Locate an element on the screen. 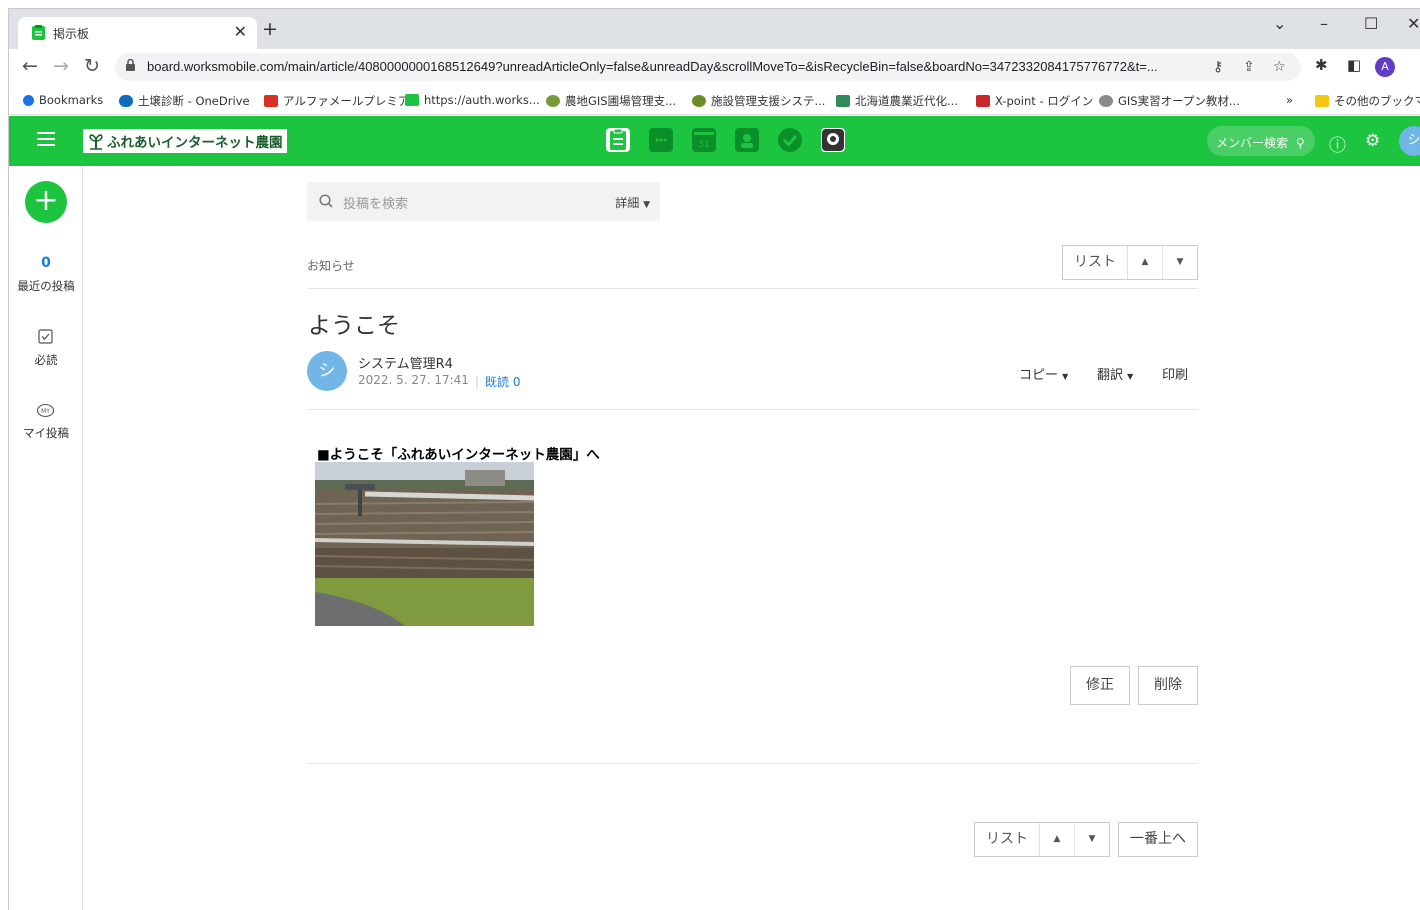  board-app-icon is located at coordinates (618, 140).